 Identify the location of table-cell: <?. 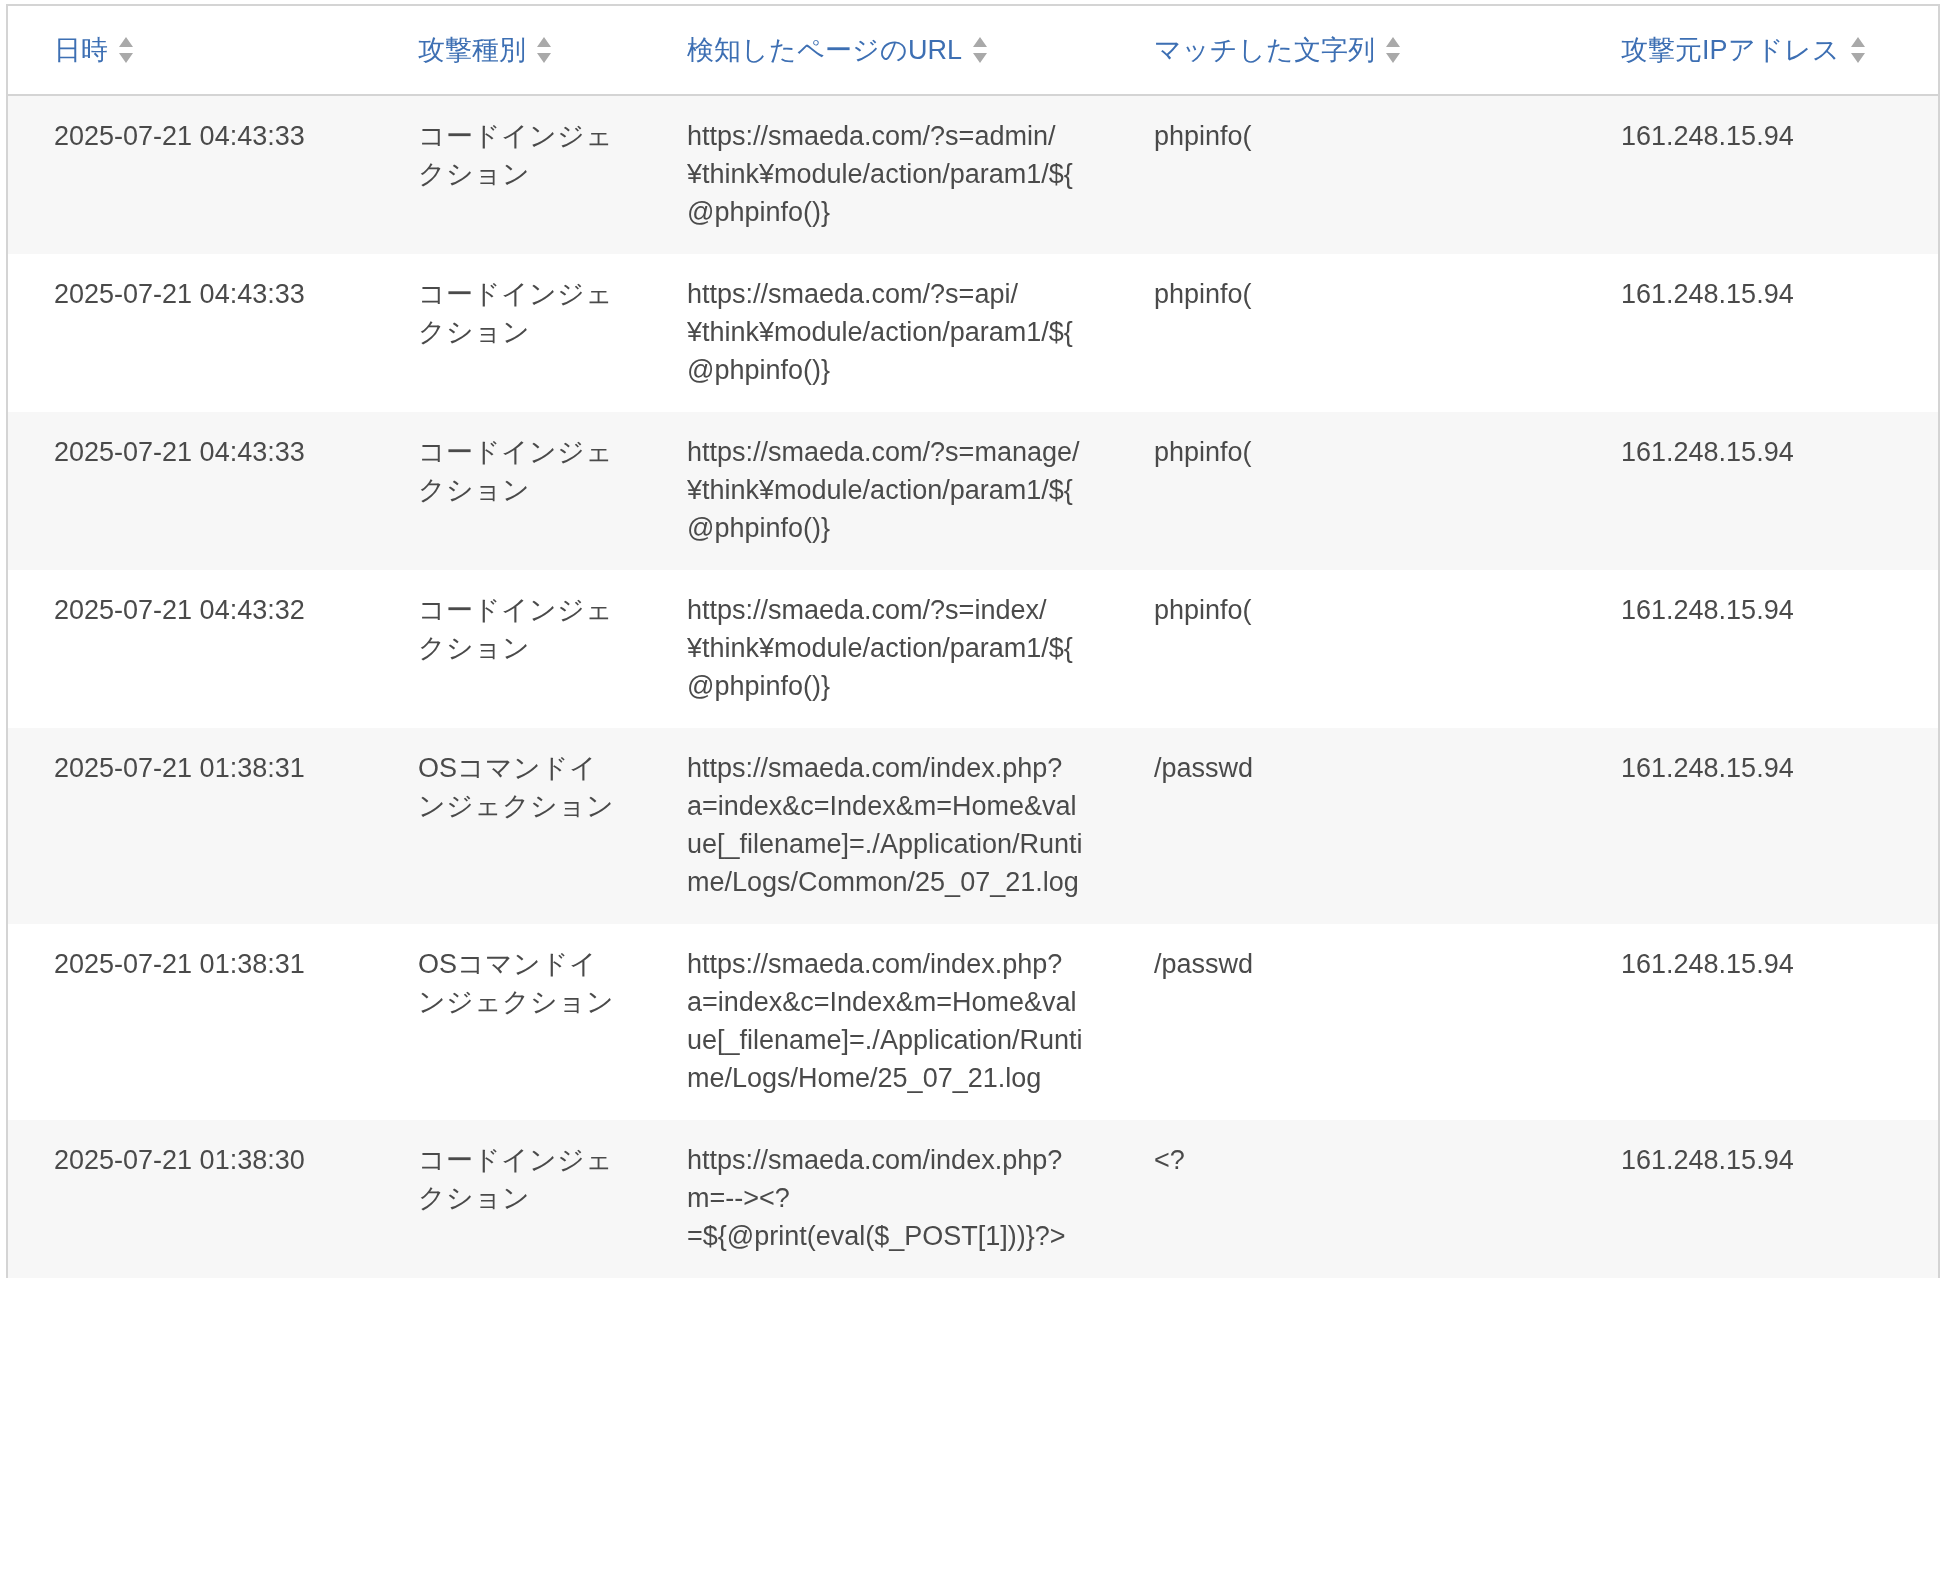
(1169, 1160).